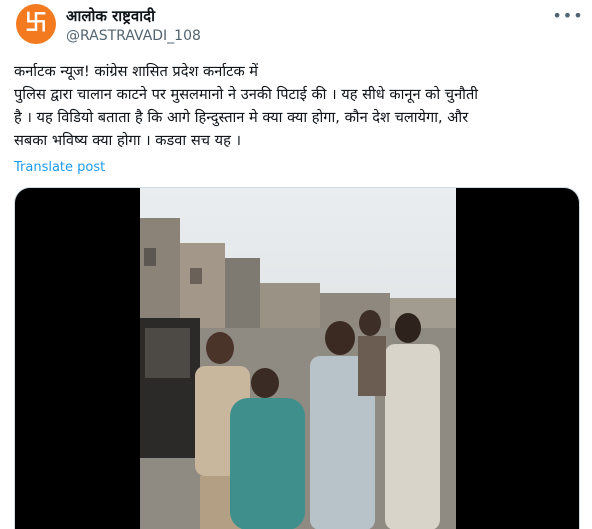  I want to click on more-horizontal-icon: •••, so click(568, 15).